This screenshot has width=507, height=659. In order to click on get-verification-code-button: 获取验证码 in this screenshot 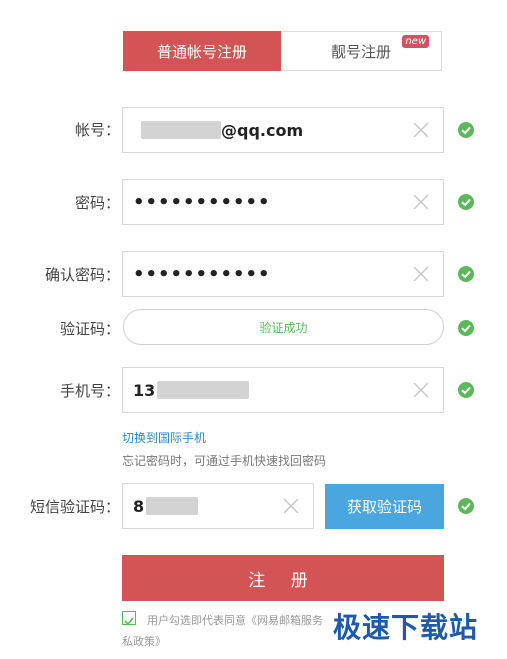, I will do `click(384, 506)`.